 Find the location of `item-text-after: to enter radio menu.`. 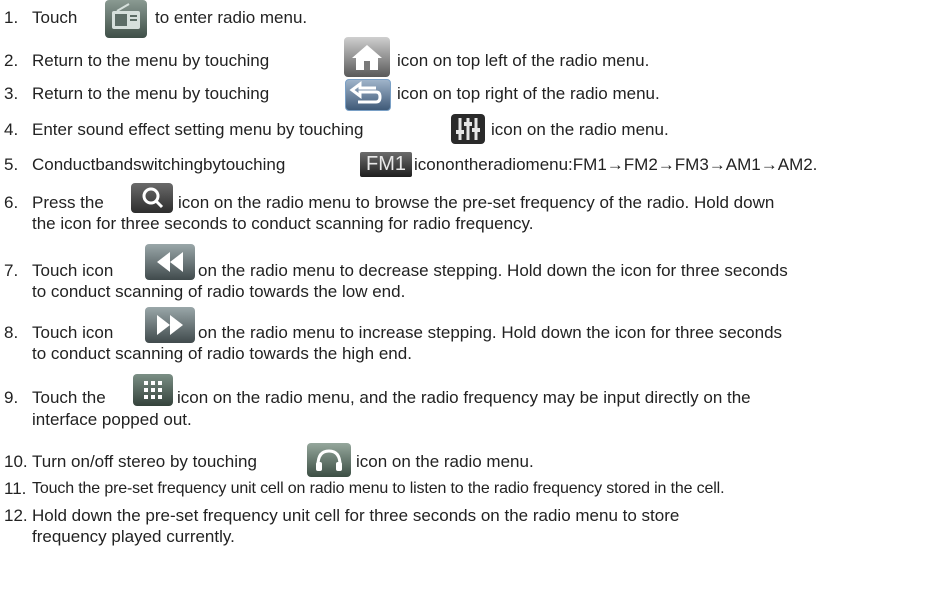

item-text-after: to enter radio menu. is located at coordinates (231, 17).